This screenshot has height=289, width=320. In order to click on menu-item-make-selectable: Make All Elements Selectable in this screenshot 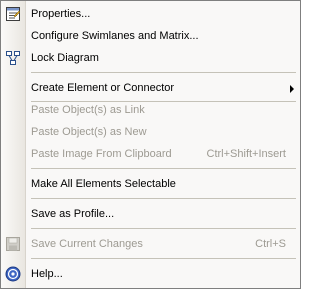, I will do `click(150, 184)`.